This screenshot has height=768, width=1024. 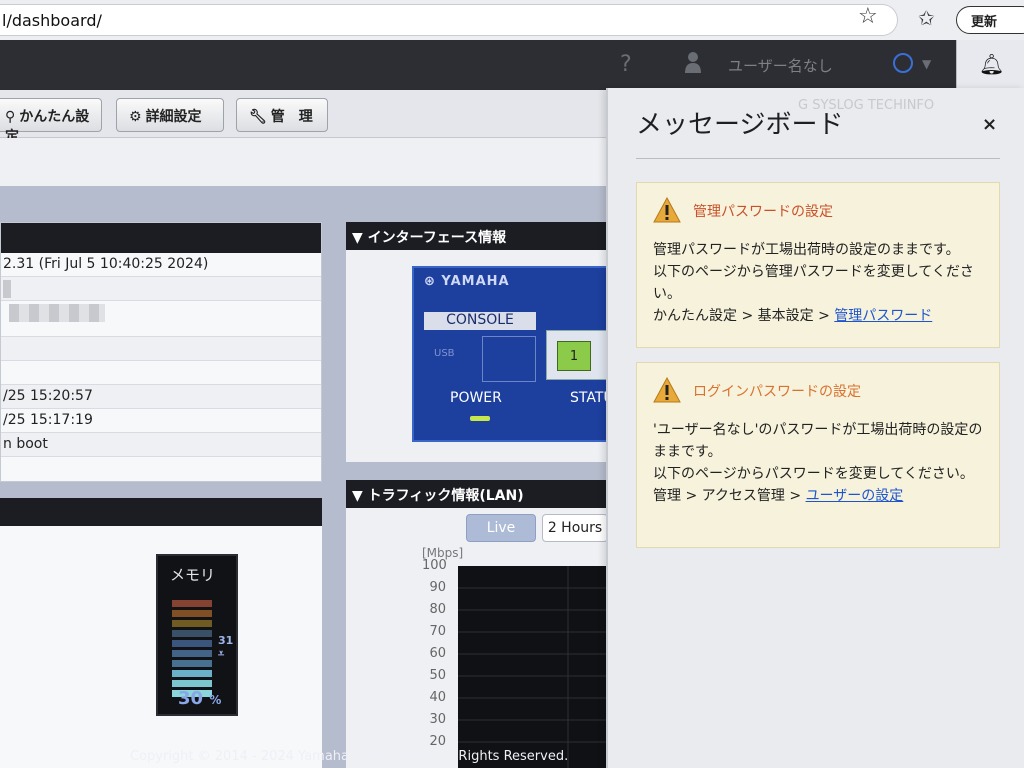 I want to click on manage-button: 🔧︎ 管 理, so click(x=282, y=115).